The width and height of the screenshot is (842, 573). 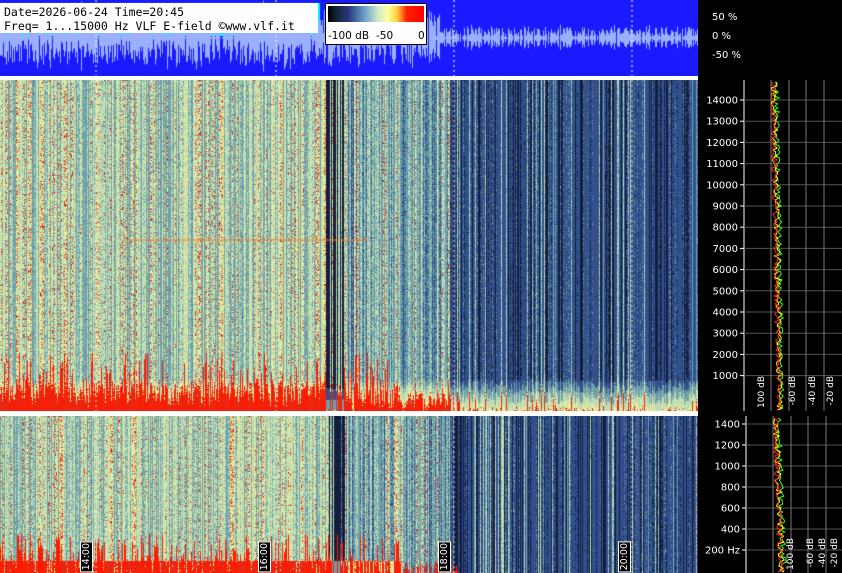 What do you see at coordinates (813, 391) in the screenshot?
I see `db-label-top-40: -40 dB` at bounding box center [813, 391].